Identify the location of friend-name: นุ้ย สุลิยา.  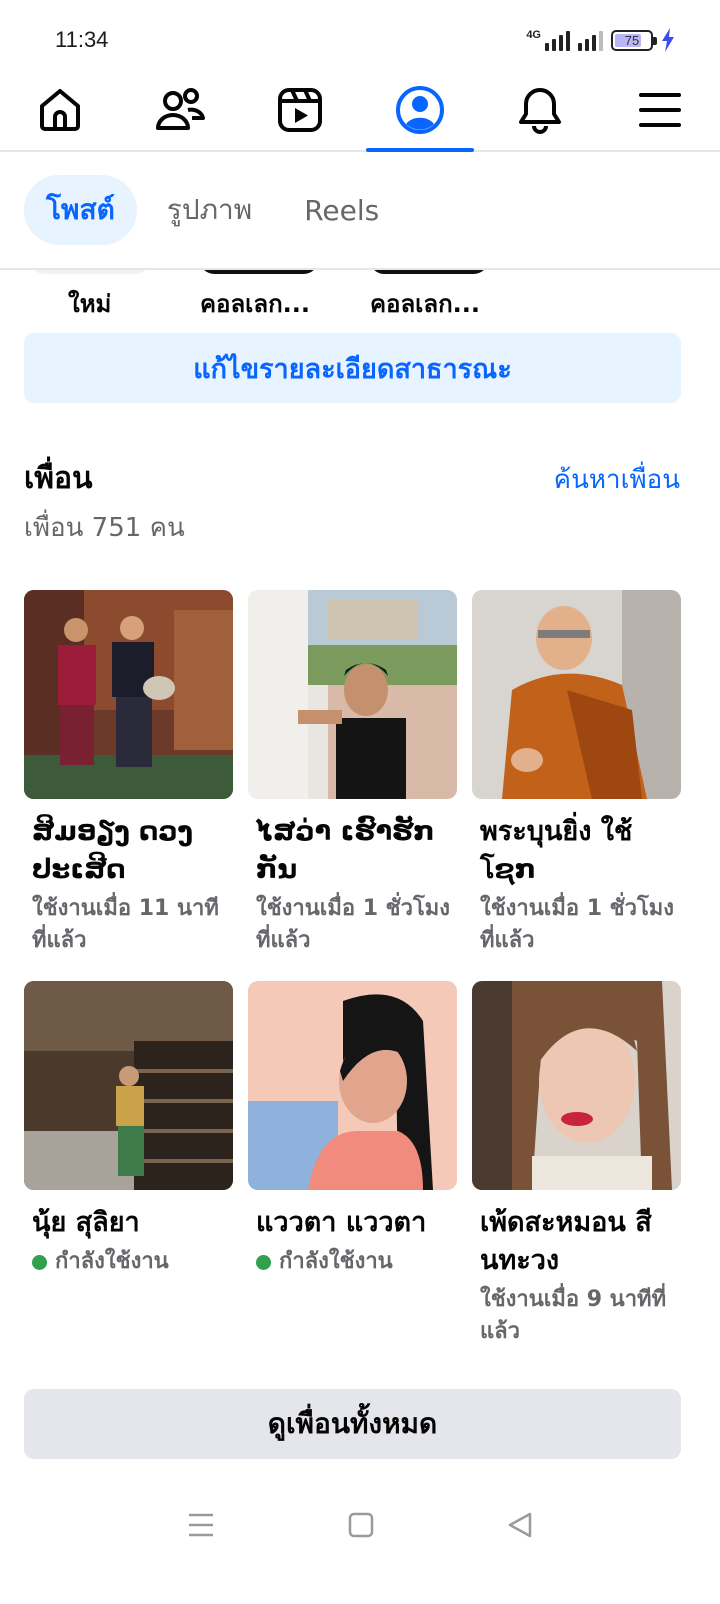
(128, 1223).